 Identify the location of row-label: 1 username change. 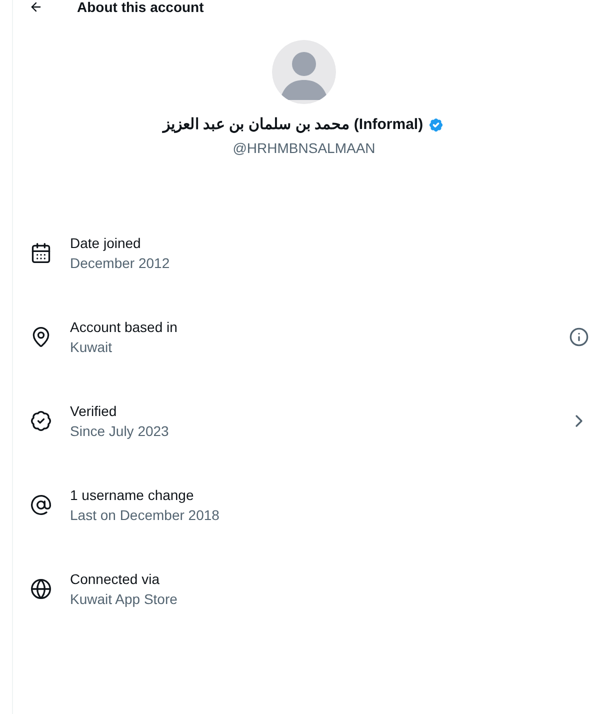
(132, 495).